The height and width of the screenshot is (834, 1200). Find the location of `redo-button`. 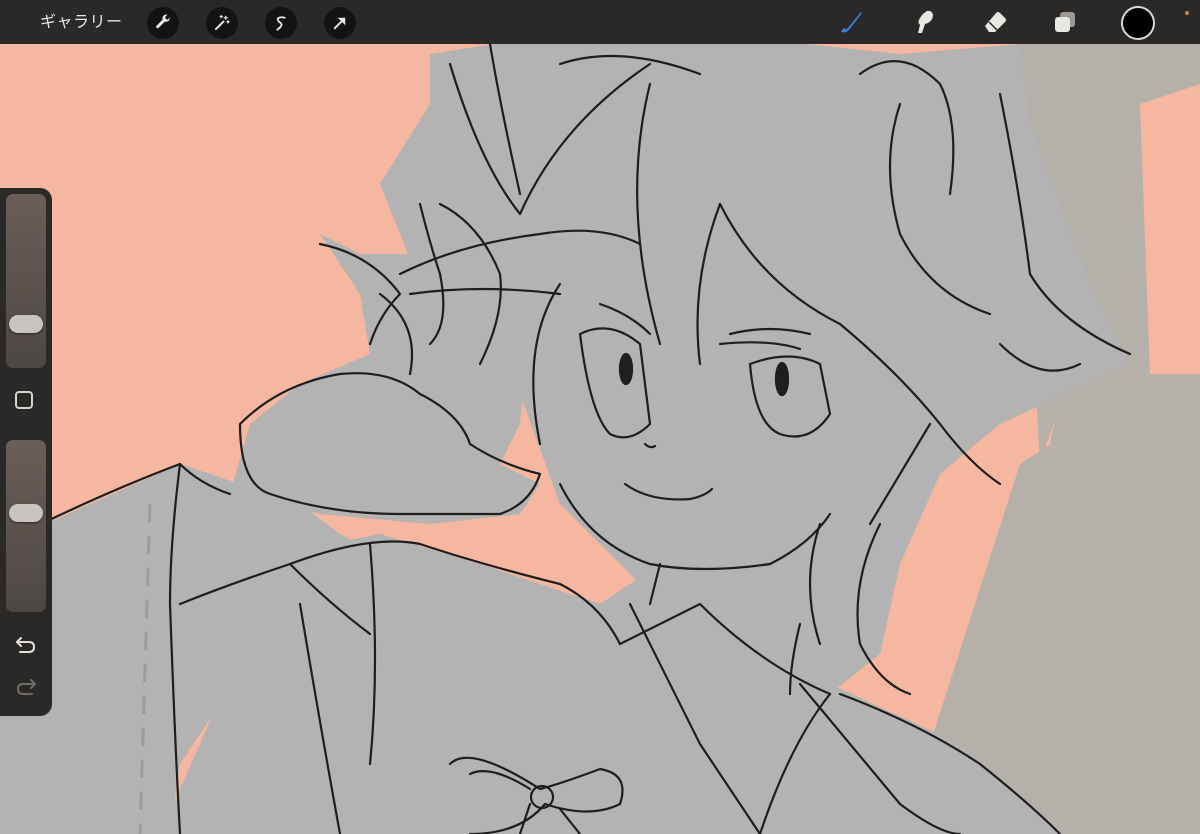

redo-button is located at coordinates (26, 689).